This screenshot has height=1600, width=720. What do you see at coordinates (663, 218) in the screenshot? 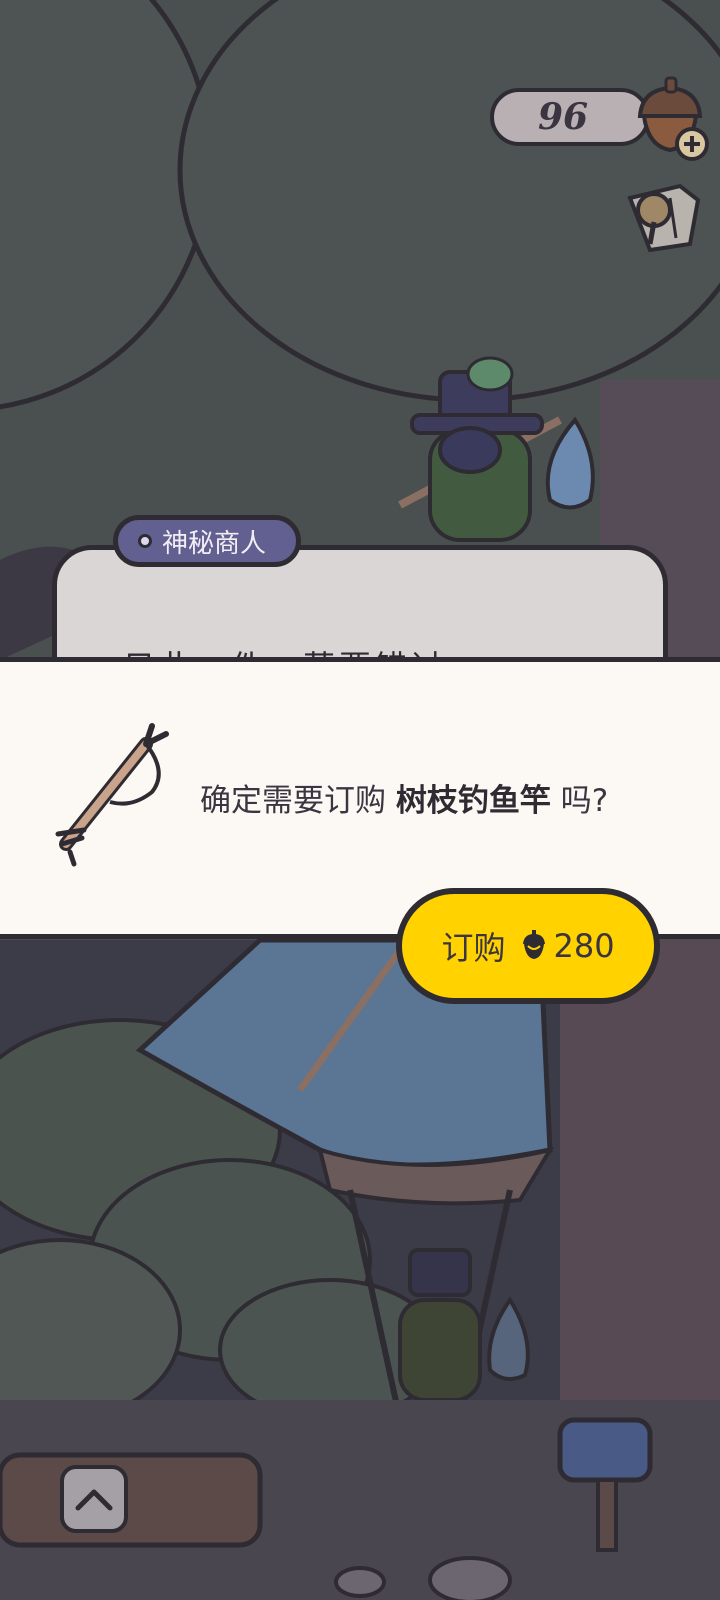
I see `map-icon` at bounding box center [663, 218].